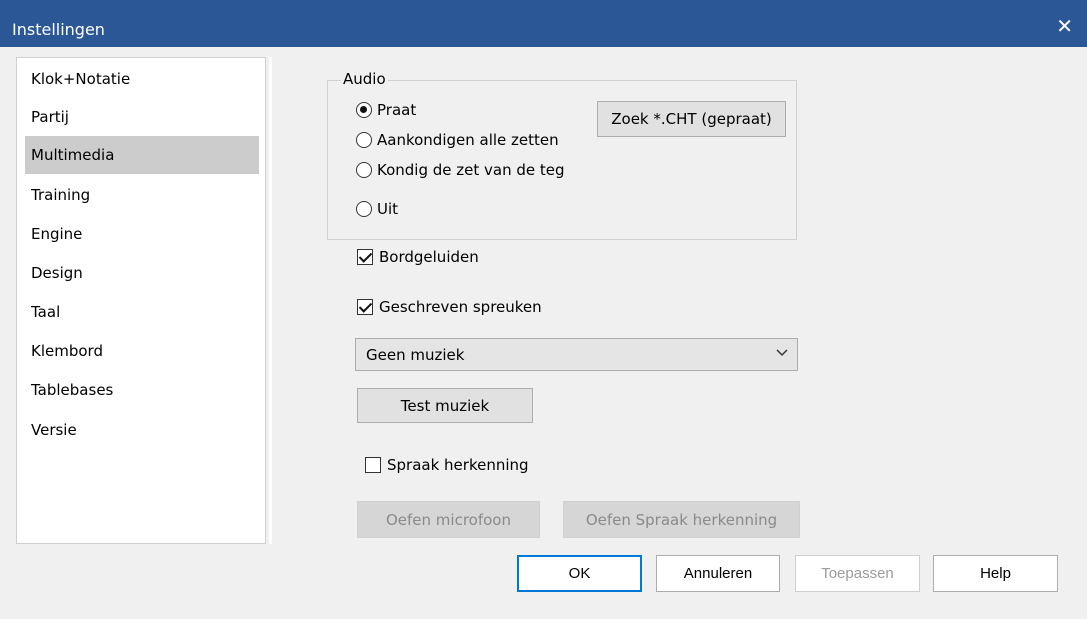 This screenshot has width=1087, height=619. I want to click on sidebar-item-taal: Taal, so click(142, 312).